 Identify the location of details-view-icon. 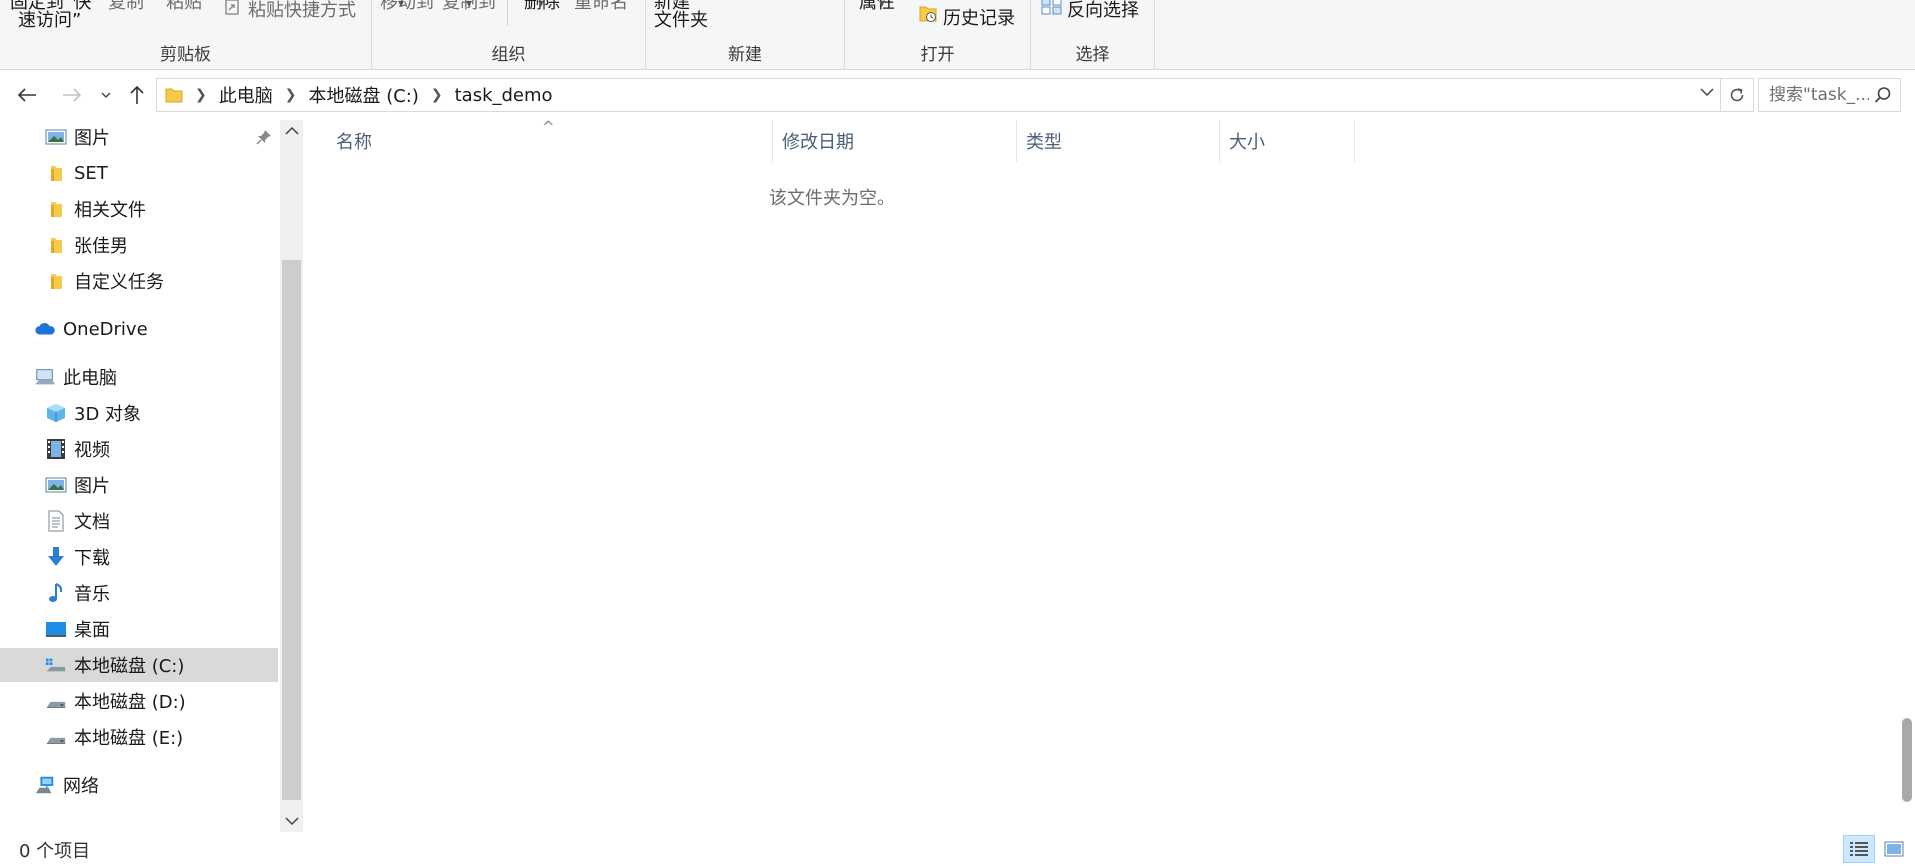
(1859, 849).